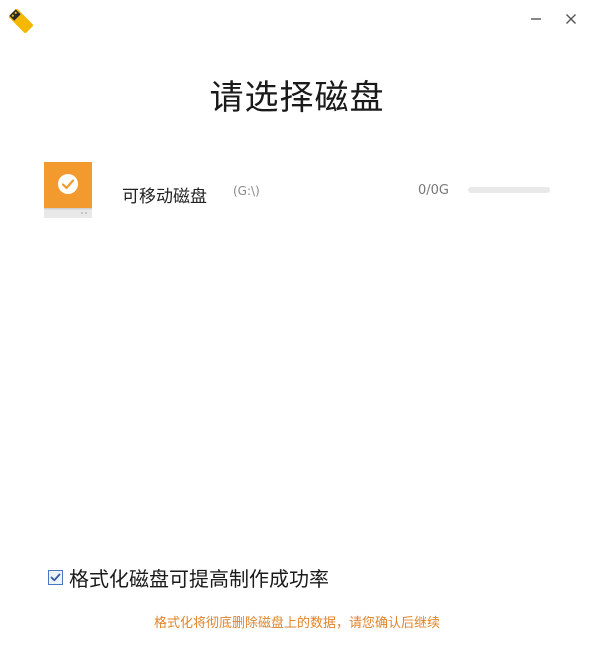 This screenshot has height=650, width=594. Describe the element at coordinates (300, 192) in the screenshot. I see `disk-list-item: 可移动磁盘 (G:\) 0/0G` at that location.